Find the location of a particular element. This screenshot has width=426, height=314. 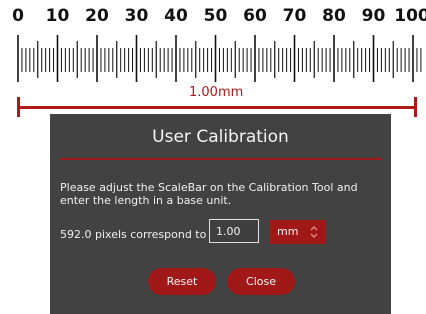

close-button: Close is located at coordinates (261, 281).